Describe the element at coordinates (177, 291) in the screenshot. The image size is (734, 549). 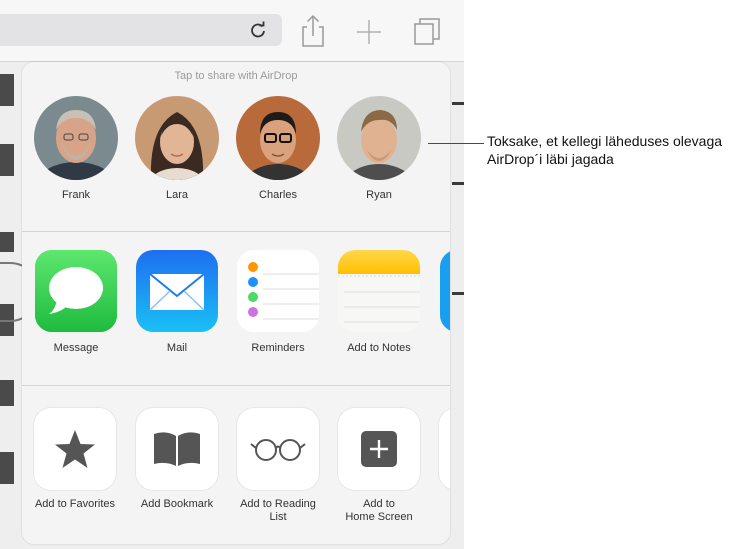
I see `mail-icon` at that location.